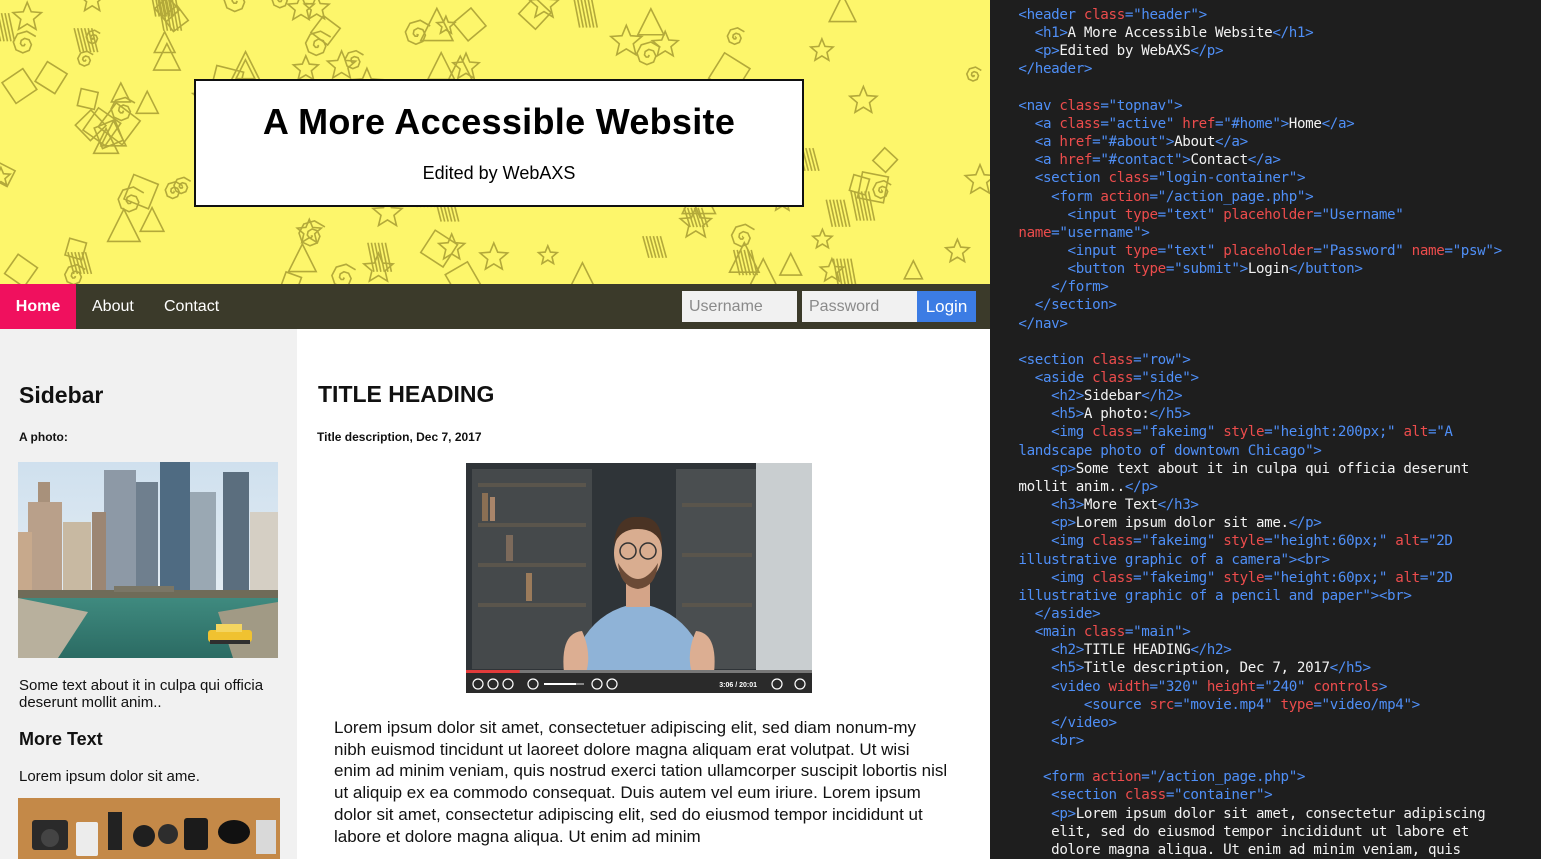 This screenshot has width=1541, height=859. What do you see at coordinates (1166, 560) in the screenshot?
I see `code-line: illustrative graphic of a camera"><br>` at bounding box center [1166, 560].